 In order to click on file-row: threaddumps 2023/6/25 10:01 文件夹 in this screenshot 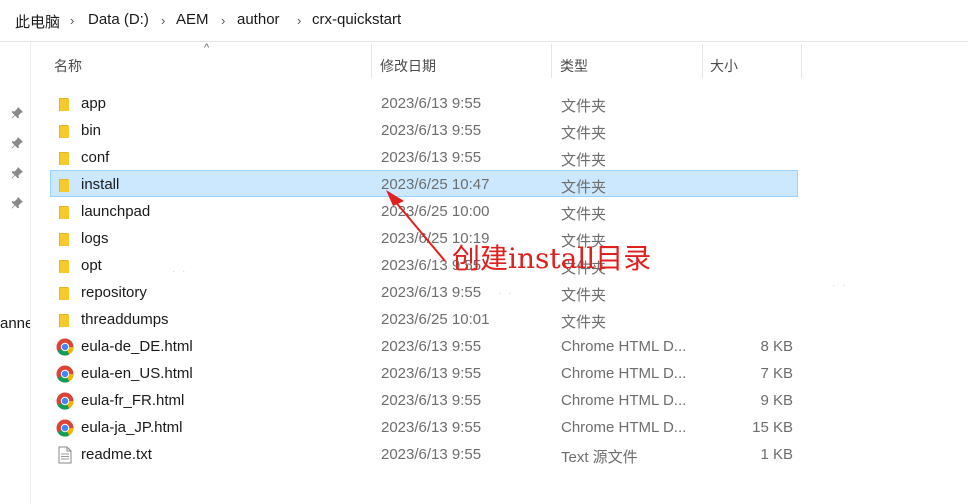, I will do `click(424, 318)`.